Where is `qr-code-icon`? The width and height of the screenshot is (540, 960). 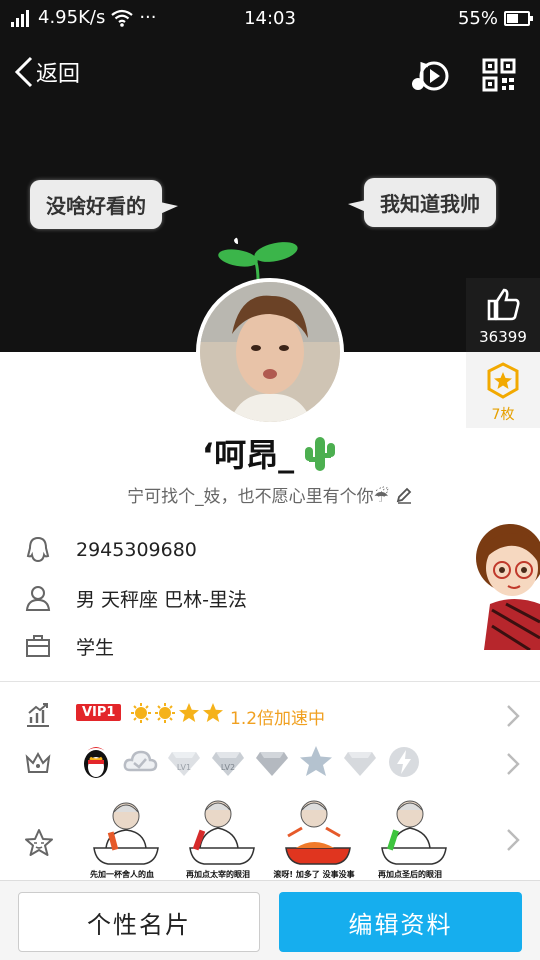
qr-code-icon is located at coordinates (499, 75).